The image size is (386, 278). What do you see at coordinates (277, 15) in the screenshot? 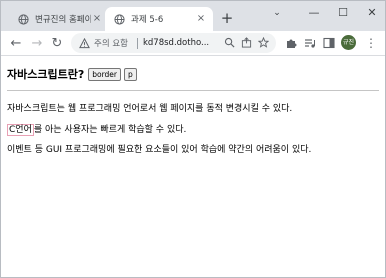
I see `tab-search-icon: ⌄` at bounding box center [277, 15].